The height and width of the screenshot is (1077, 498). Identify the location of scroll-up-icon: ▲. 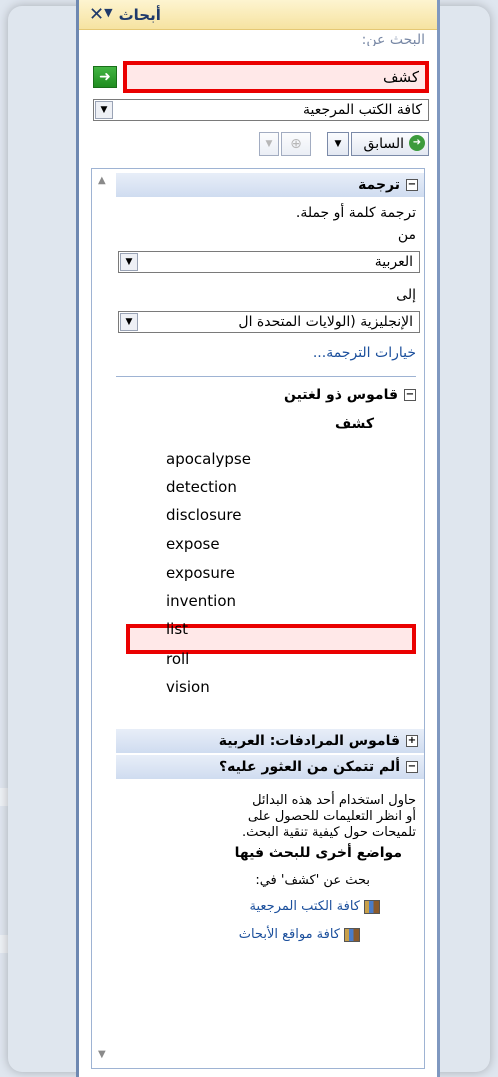
(102, 180).